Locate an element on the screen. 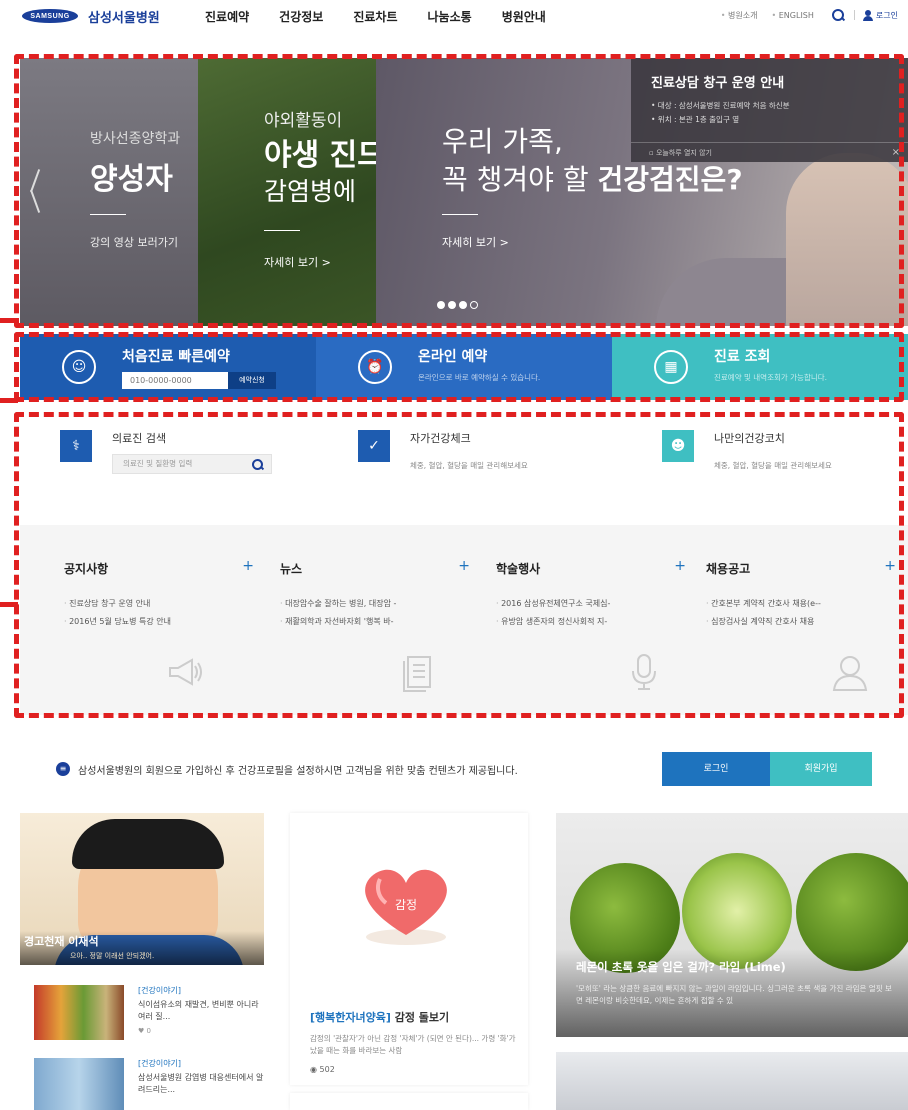  board-title: 채용공고 is located at coordinates (728, 568).